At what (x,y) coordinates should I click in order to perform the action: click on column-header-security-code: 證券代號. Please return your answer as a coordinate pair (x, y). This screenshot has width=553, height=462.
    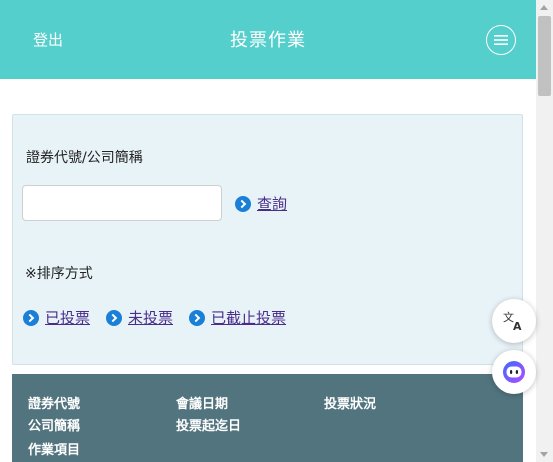
    Looking at the image, I should click on (54, 404).